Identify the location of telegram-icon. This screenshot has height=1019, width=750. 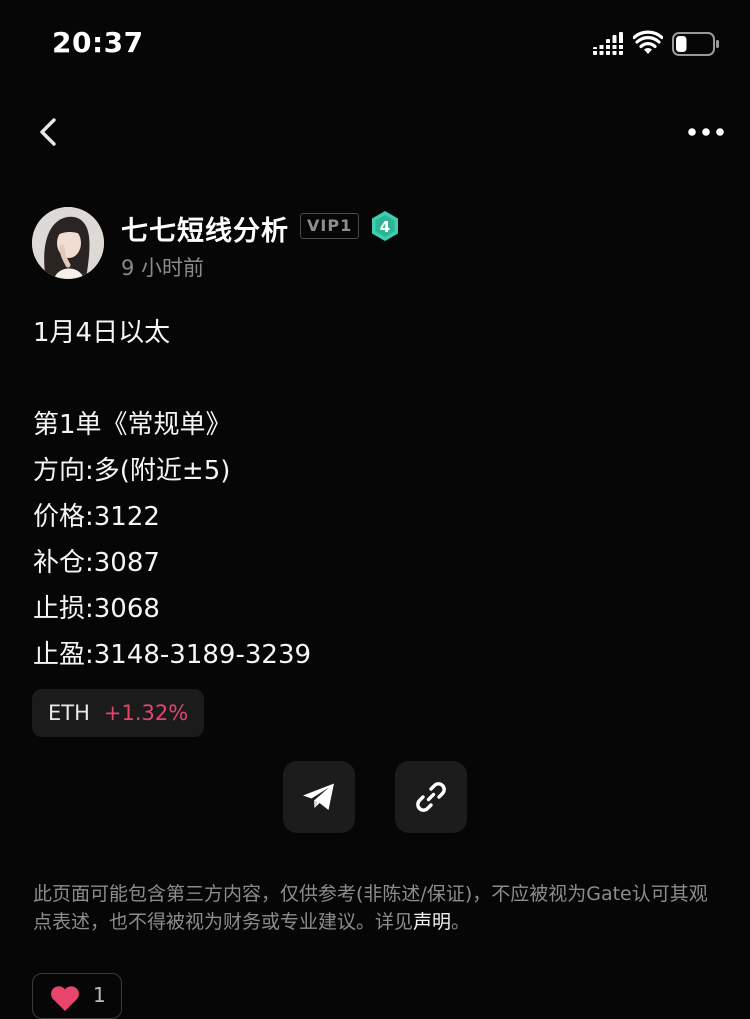
(318, 796).